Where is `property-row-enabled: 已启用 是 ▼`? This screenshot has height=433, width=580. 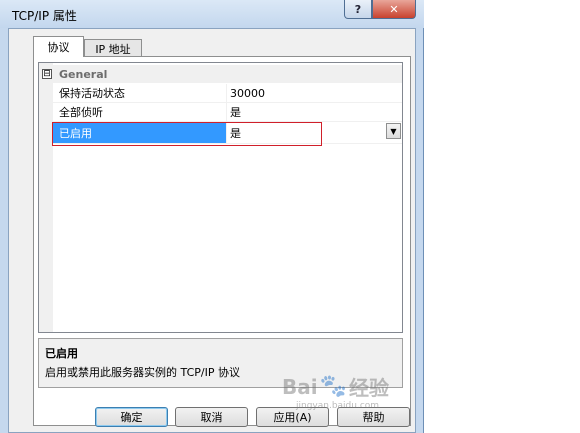 property-row-enabled: 已启用 是 ▼ is located at coordinates (227, 133).